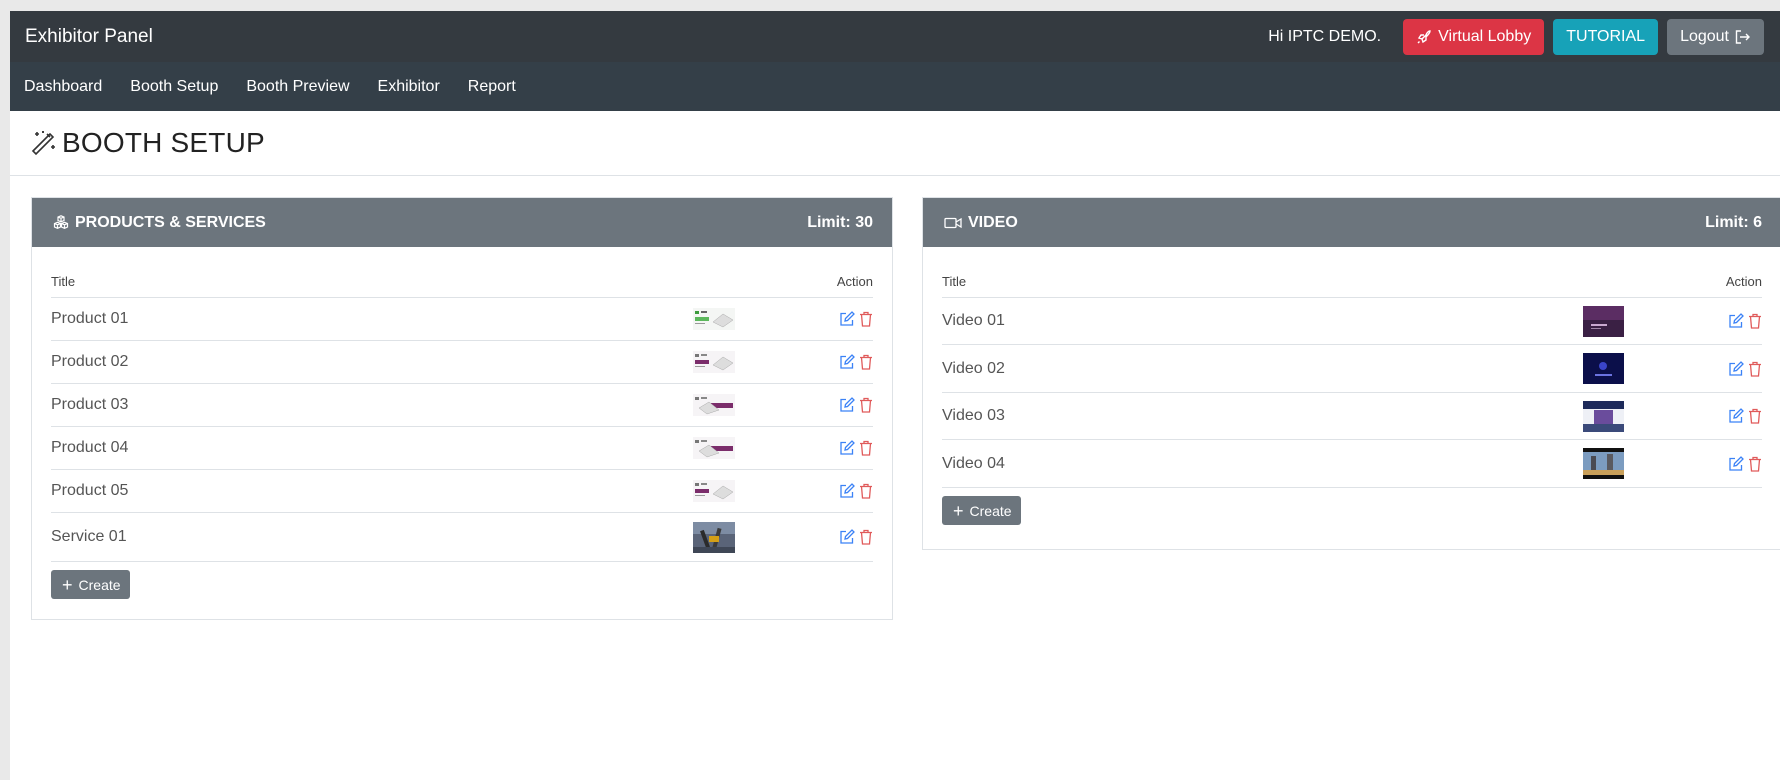  I want to click on table-row: Product 03, so click(462, 405).